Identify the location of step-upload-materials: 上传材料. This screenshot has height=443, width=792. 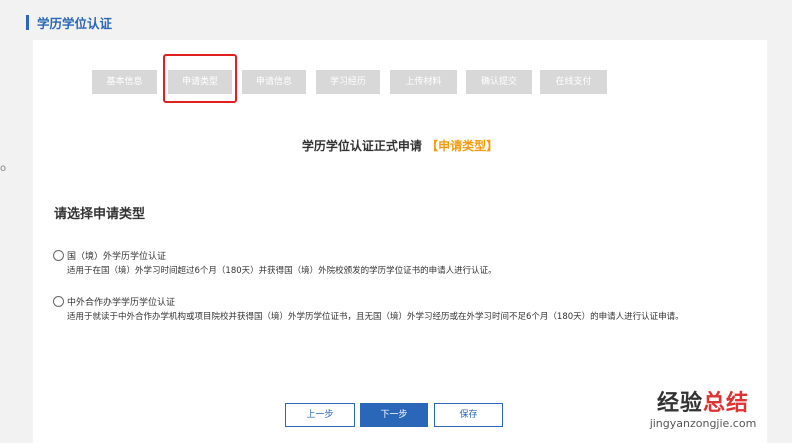
(423, 82).